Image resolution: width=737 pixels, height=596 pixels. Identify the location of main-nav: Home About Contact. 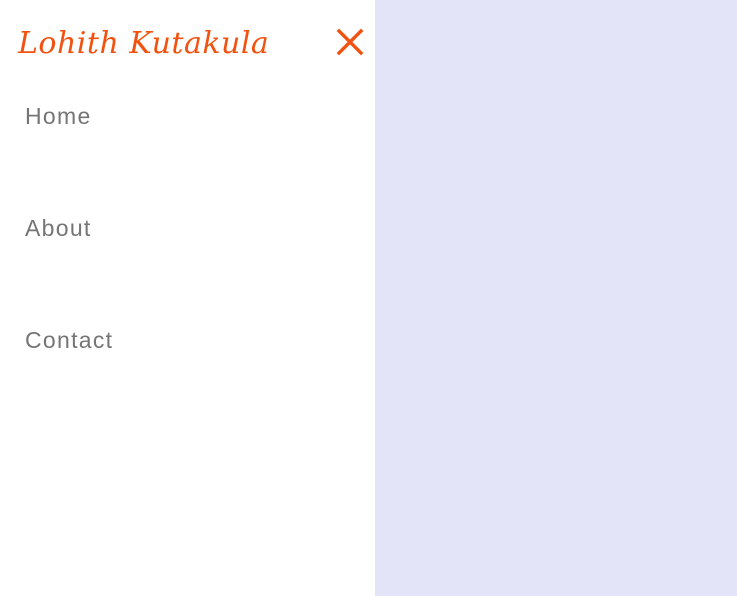
(69, 268).